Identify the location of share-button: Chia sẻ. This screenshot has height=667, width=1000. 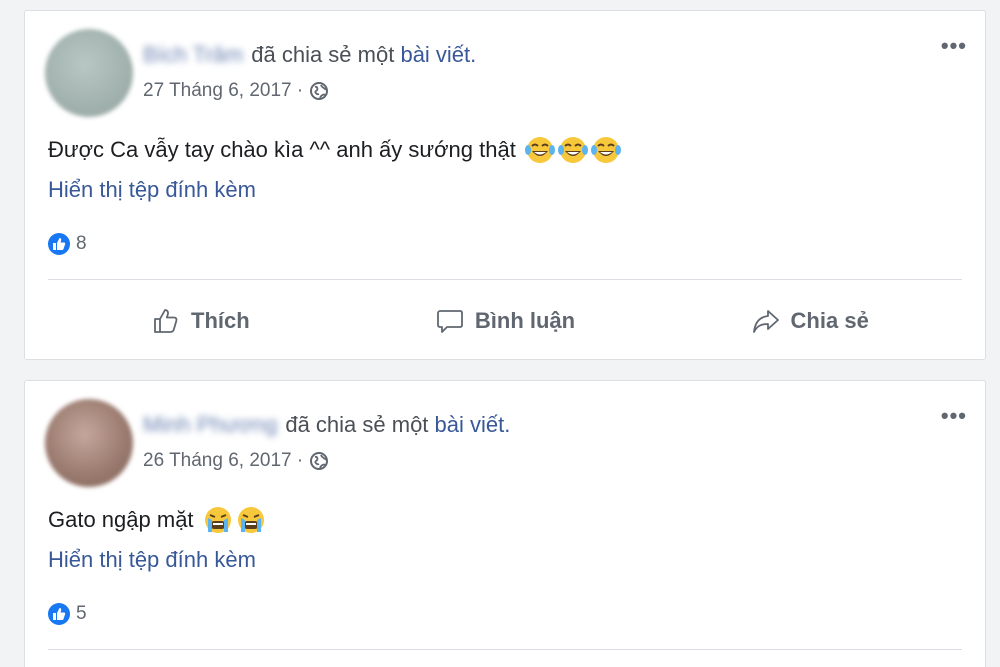
(809, 321).